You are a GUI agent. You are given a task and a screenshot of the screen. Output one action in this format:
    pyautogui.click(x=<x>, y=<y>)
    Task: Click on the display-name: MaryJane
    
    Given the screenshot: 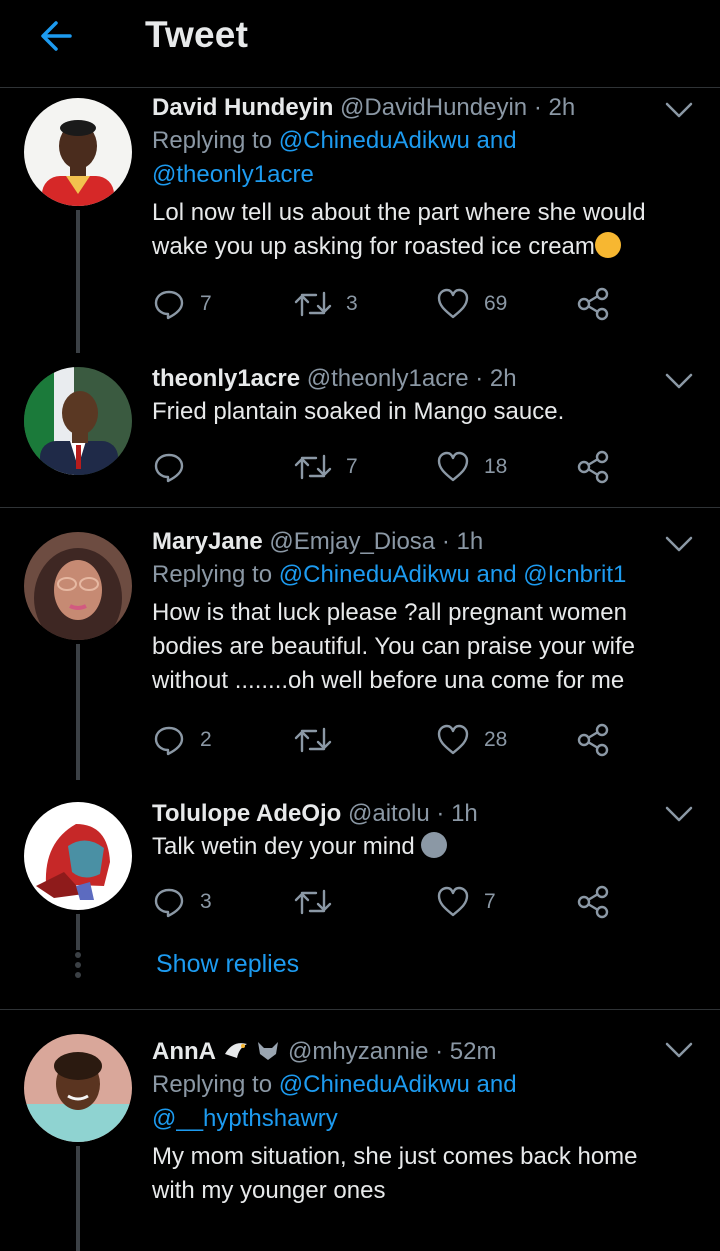 What is the action you would take?
    pyautogui.click(x=207, y=541)
    